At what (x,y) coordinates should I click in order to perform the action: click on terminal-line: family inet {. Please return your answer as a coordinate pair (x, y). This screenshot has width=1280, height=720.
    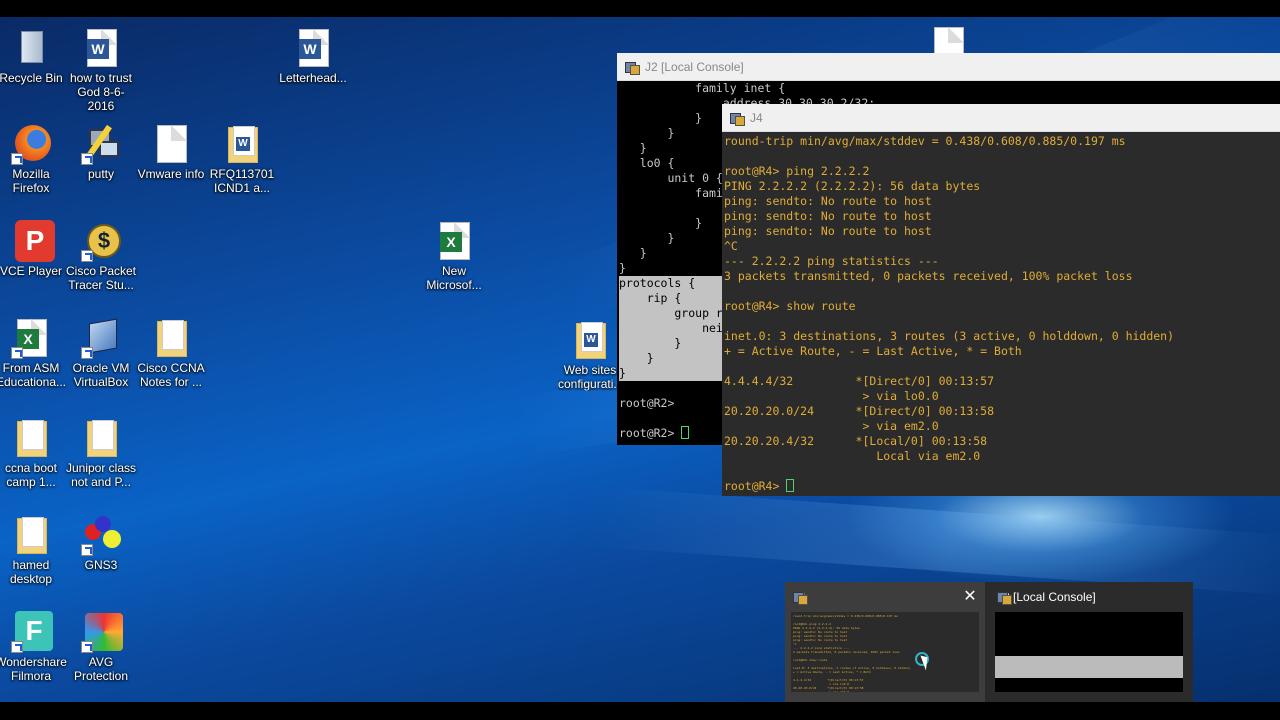
    Looking at the image, I should click on (702, 88).